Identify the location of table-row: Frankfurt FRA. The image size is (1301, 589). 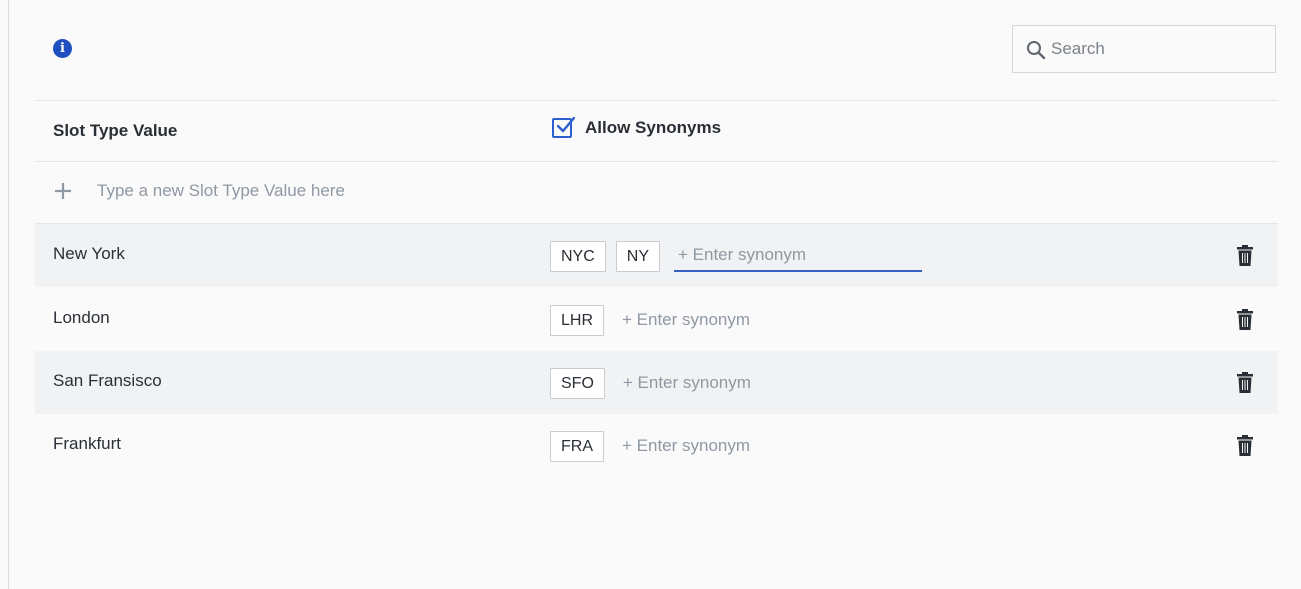
(656, 445).